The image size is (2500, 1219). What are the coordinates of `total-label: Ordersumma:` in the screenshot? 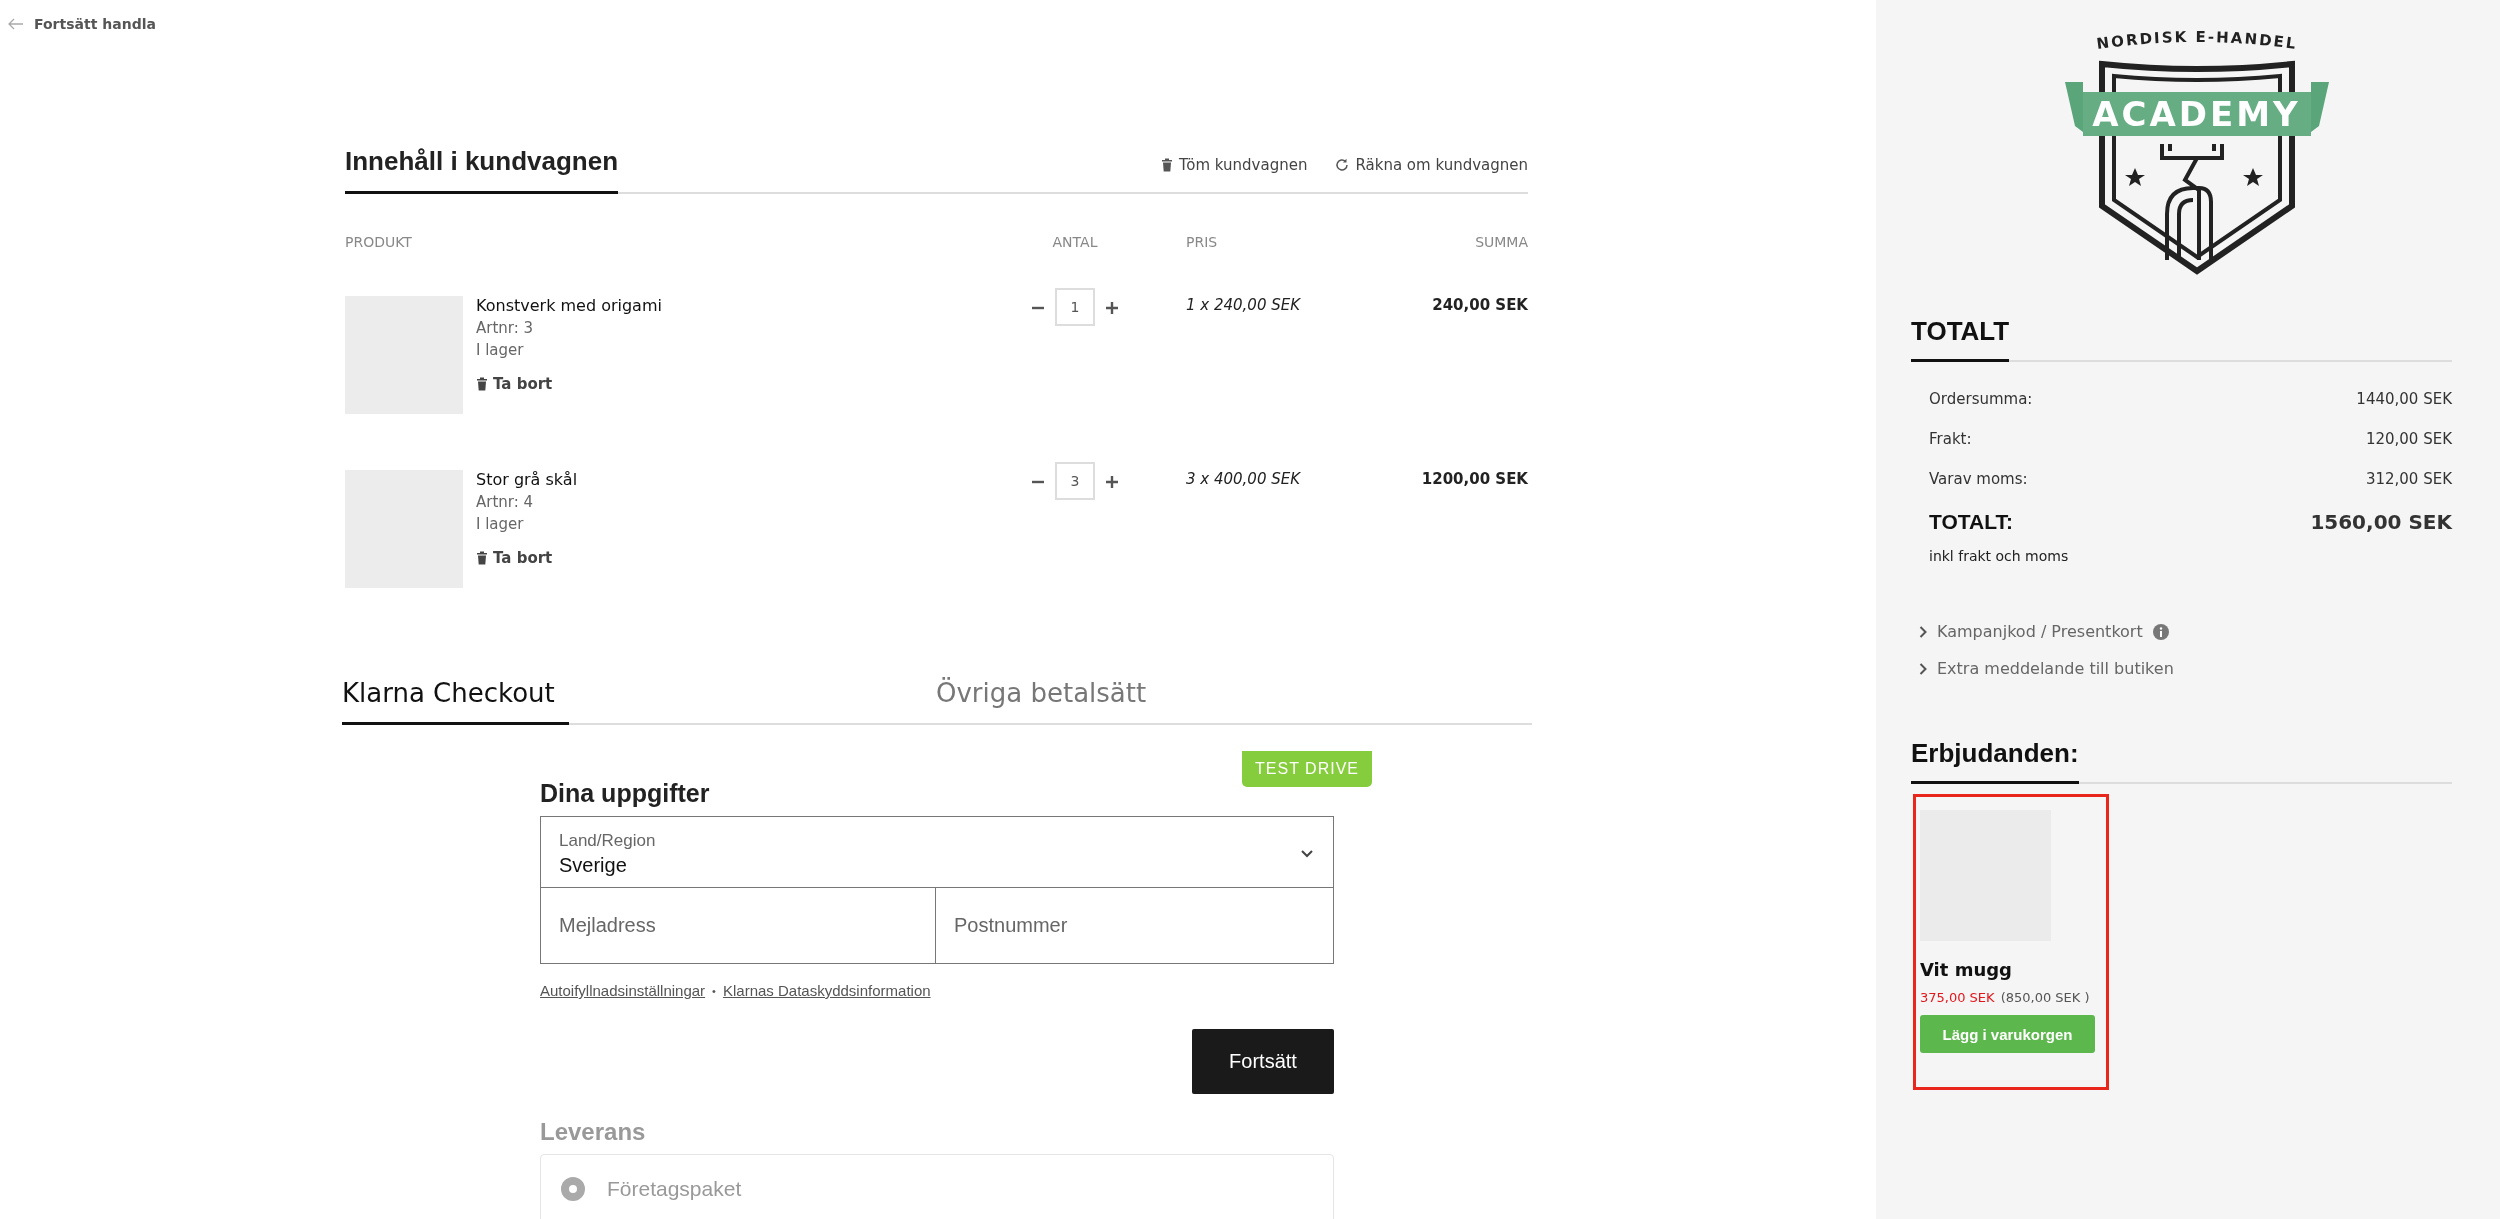 It's located at (1981, 400).